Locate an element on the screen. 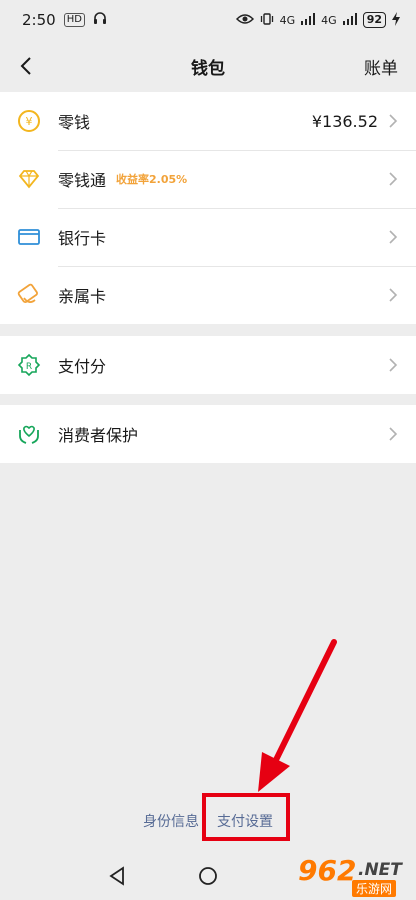 This screenshot has width=416, height=900. protection-group: 消费者保护 is located at coordinates (208, 434).